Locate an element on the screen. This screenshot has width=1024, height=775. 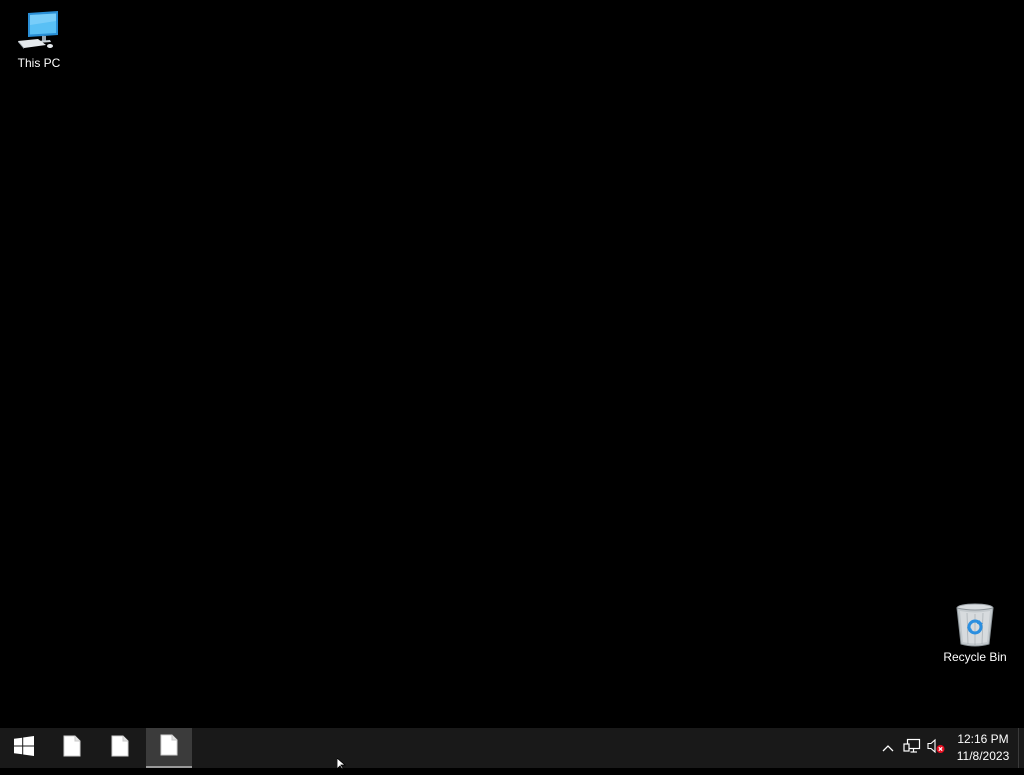
volume-button is located at coordinates (936, 748).